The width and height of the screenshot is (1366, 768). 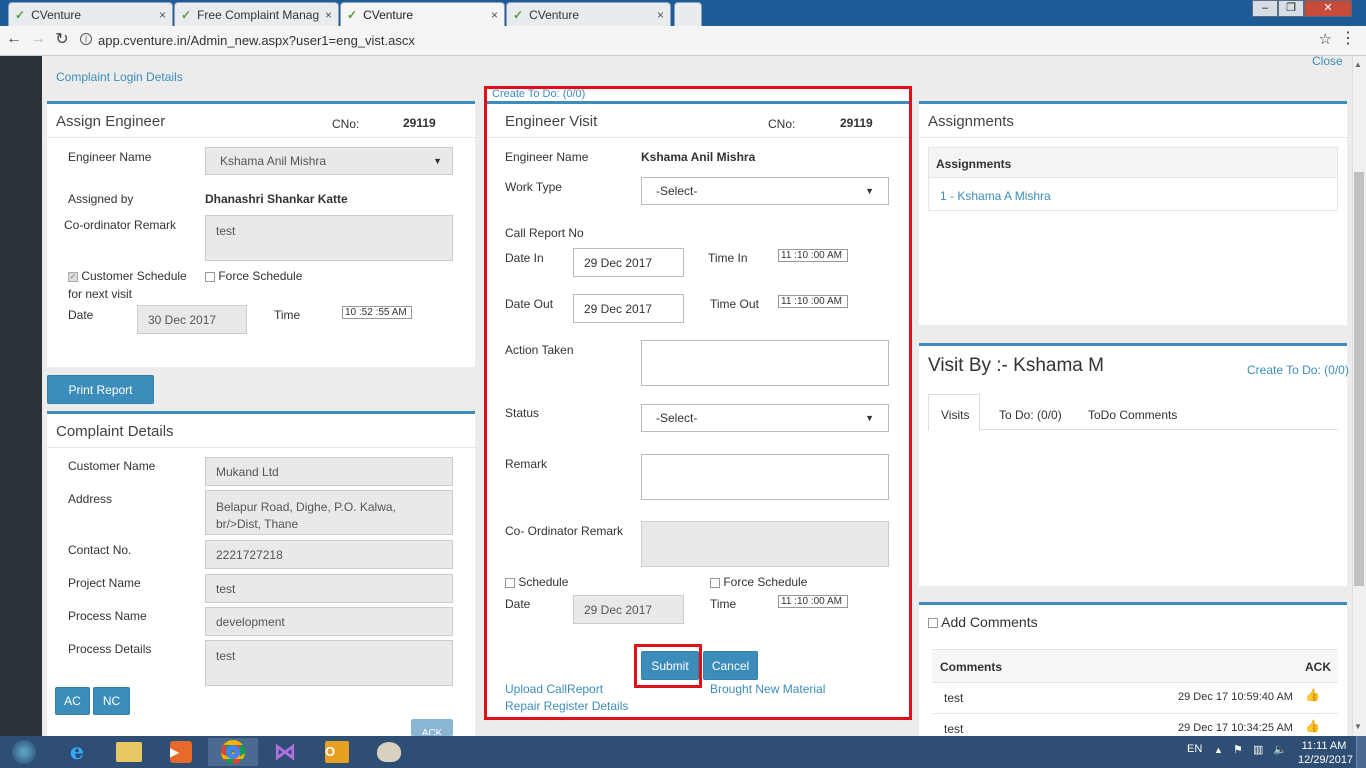 What do you see at coordinates (389, 752) in the screenshot?
I see `paint-icon` at bounding box center [389, 752].